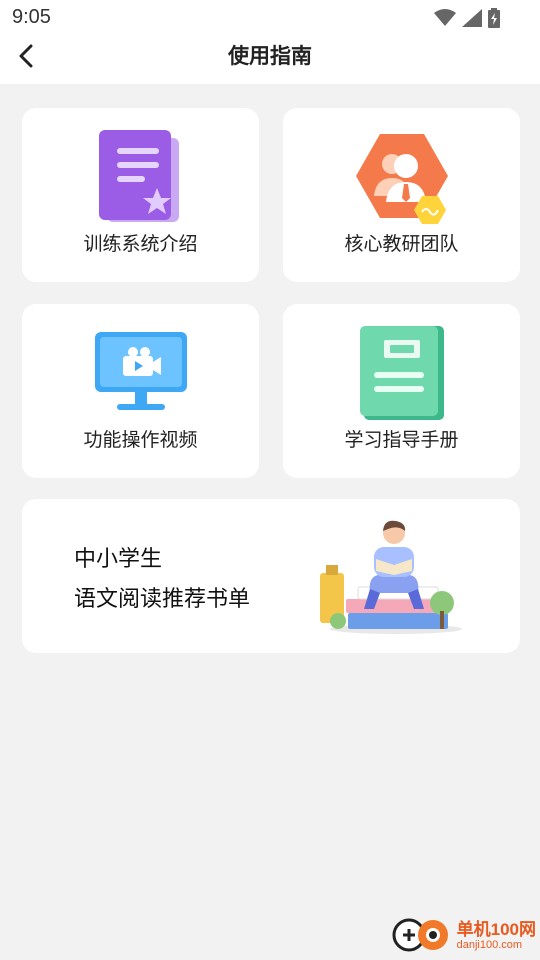 The image size is (540, 960). What do you see at coordinates (401, 244) in the screenshot?
I see `card-label: 核心教研团队` at bounding box center [401, 244].